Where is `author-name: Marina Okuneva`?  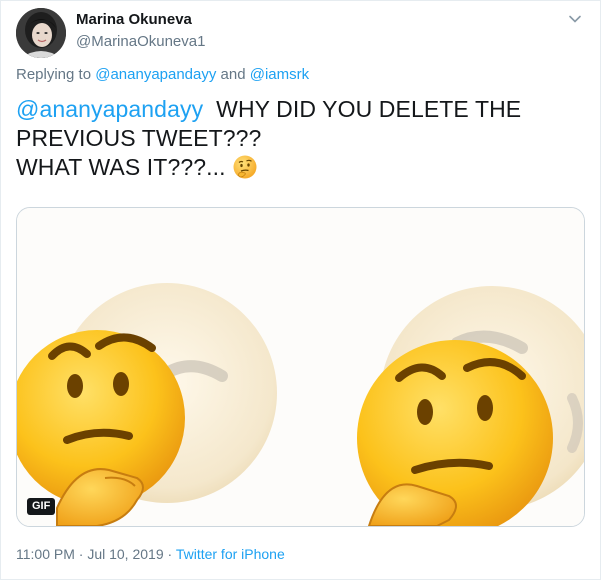 author-name: Marina Okuneva is located at coordinates (134, 19).